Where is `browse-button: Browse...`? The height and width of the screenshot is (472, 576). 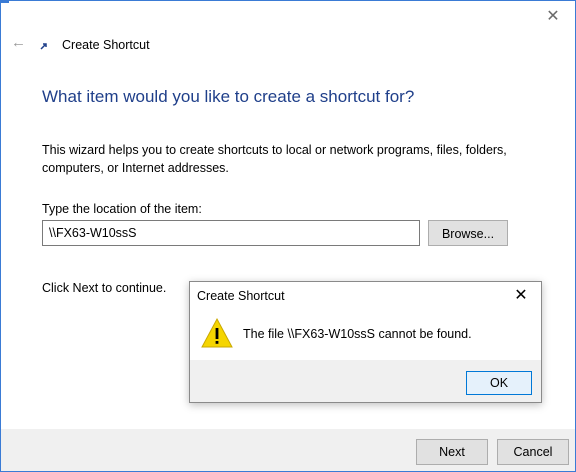 browse-button: Browse... is located at coordinates (468, 233).